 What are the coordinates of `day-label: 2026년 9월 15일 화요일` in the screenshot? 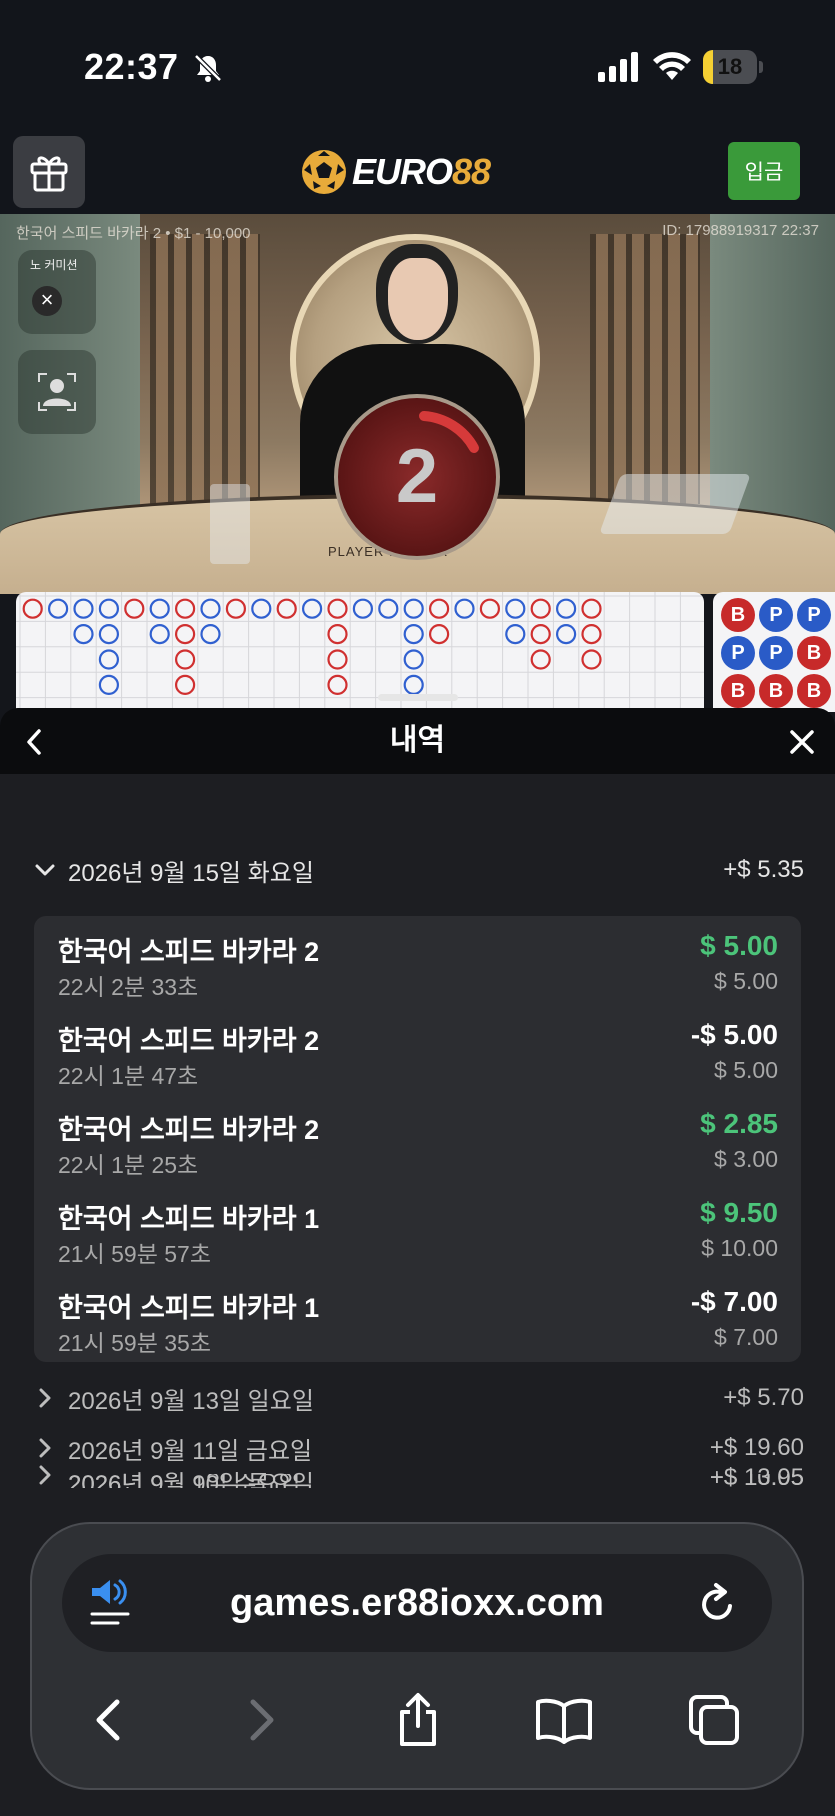 It's located at (191, 873).